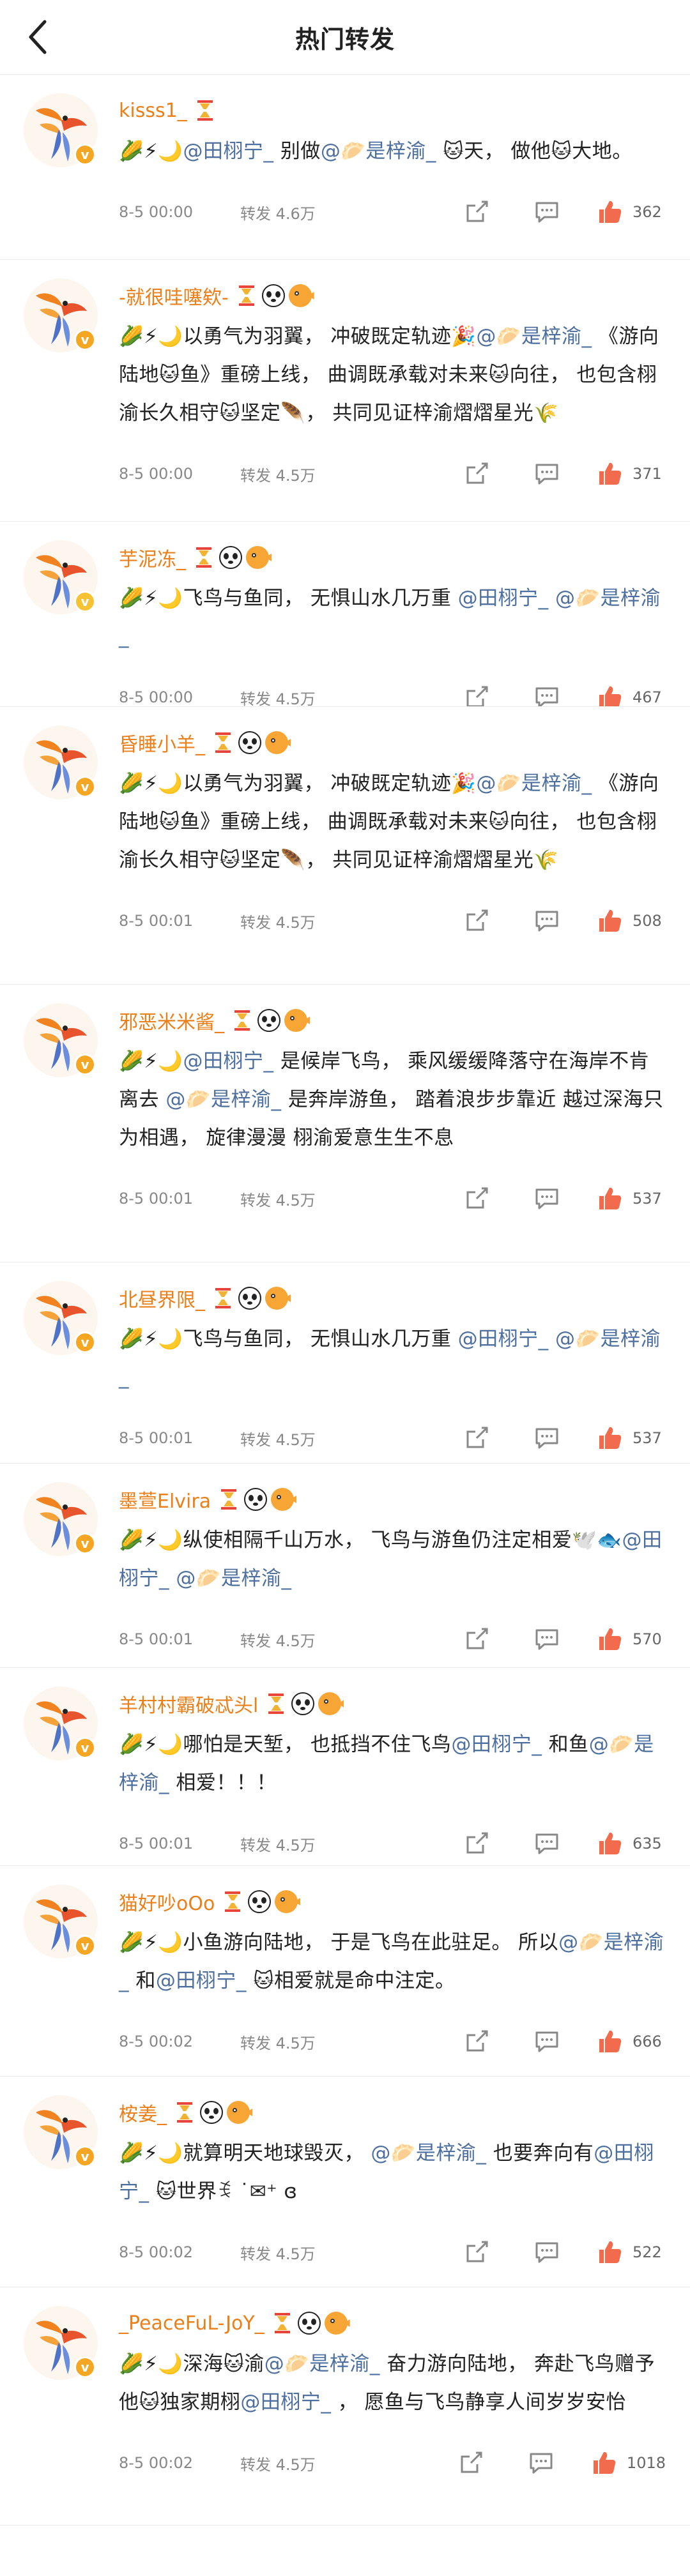 This screenshot has height=2576, width=690. Describe the element at coordinates (345, 38) in the screenshot. I see `top-bar: 热门转发` at that location.